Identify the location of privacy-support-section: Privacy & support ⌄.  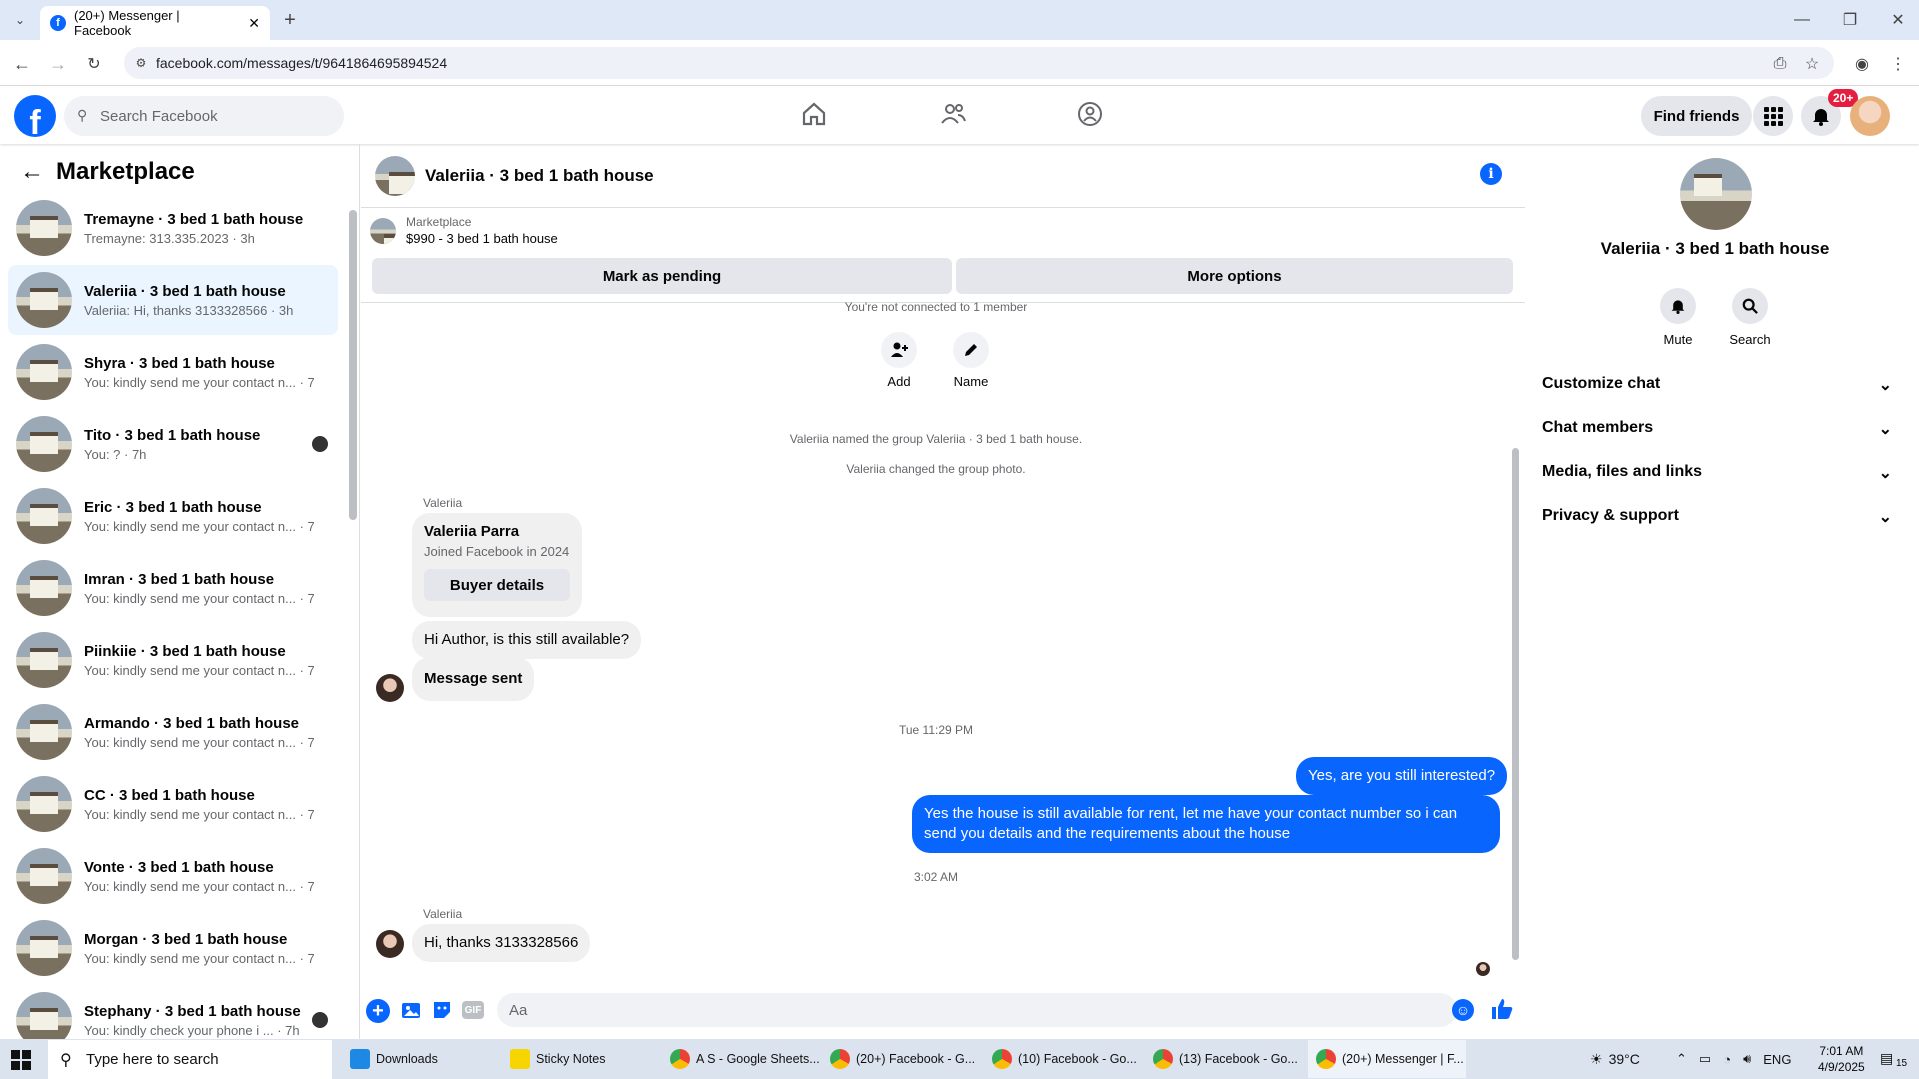
(1717, 517).